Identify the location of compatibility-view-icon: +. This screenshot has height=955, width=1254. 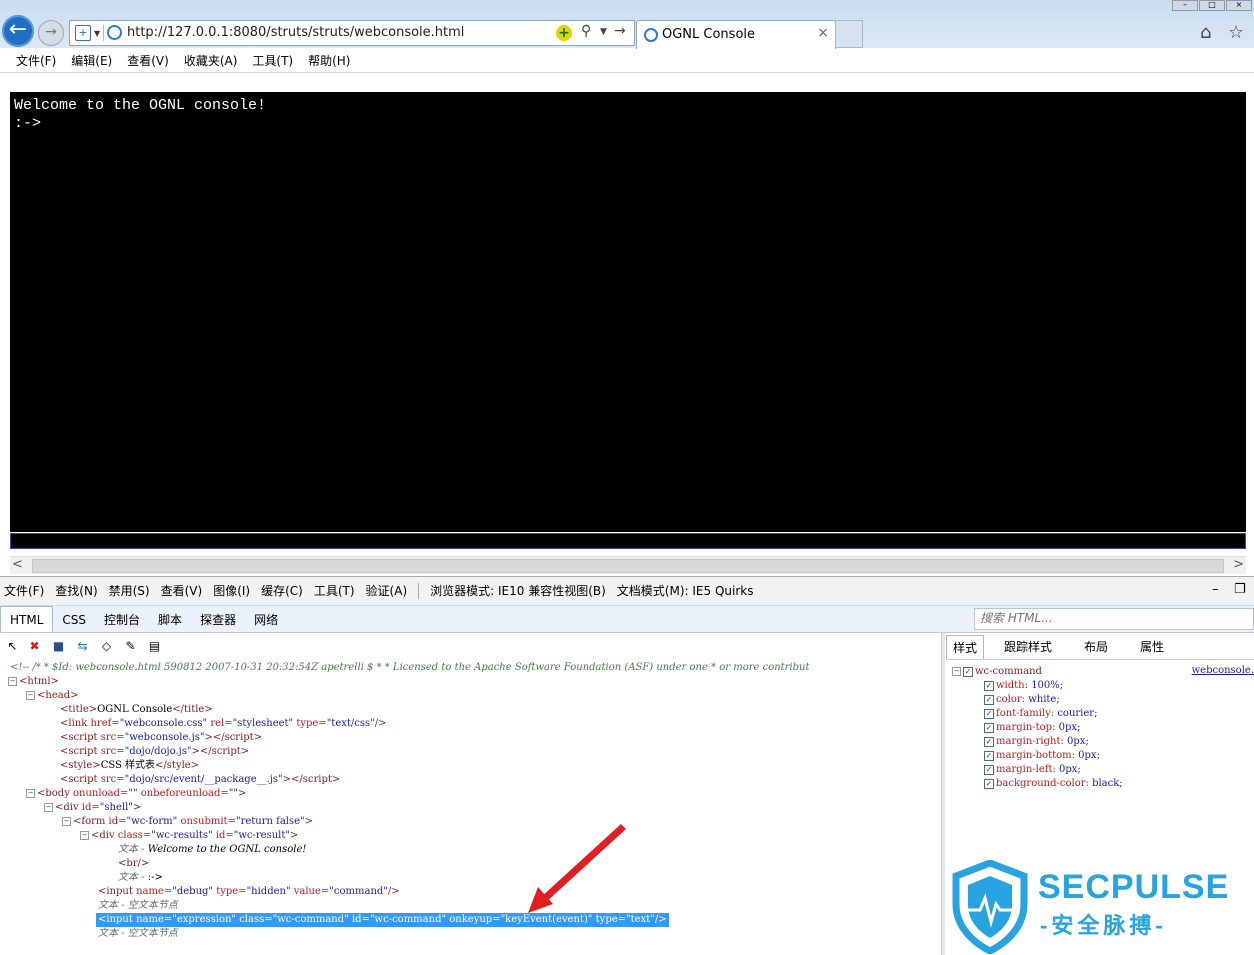
(564, 33).